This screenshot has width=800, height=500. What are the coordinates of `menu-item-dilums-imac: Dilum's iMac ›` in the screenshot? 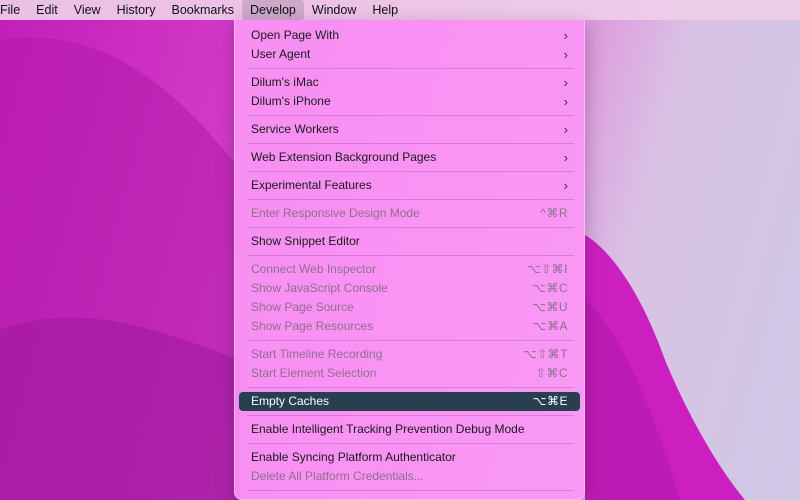 It's located at (409, 82).